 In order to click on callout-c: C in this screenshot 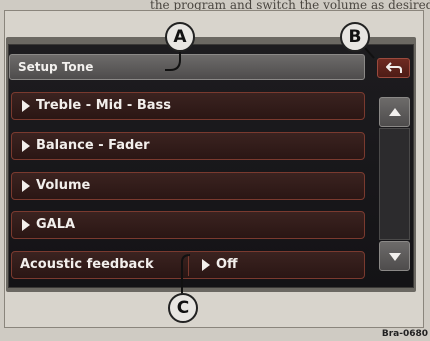, I will do `click(183, 308)`.